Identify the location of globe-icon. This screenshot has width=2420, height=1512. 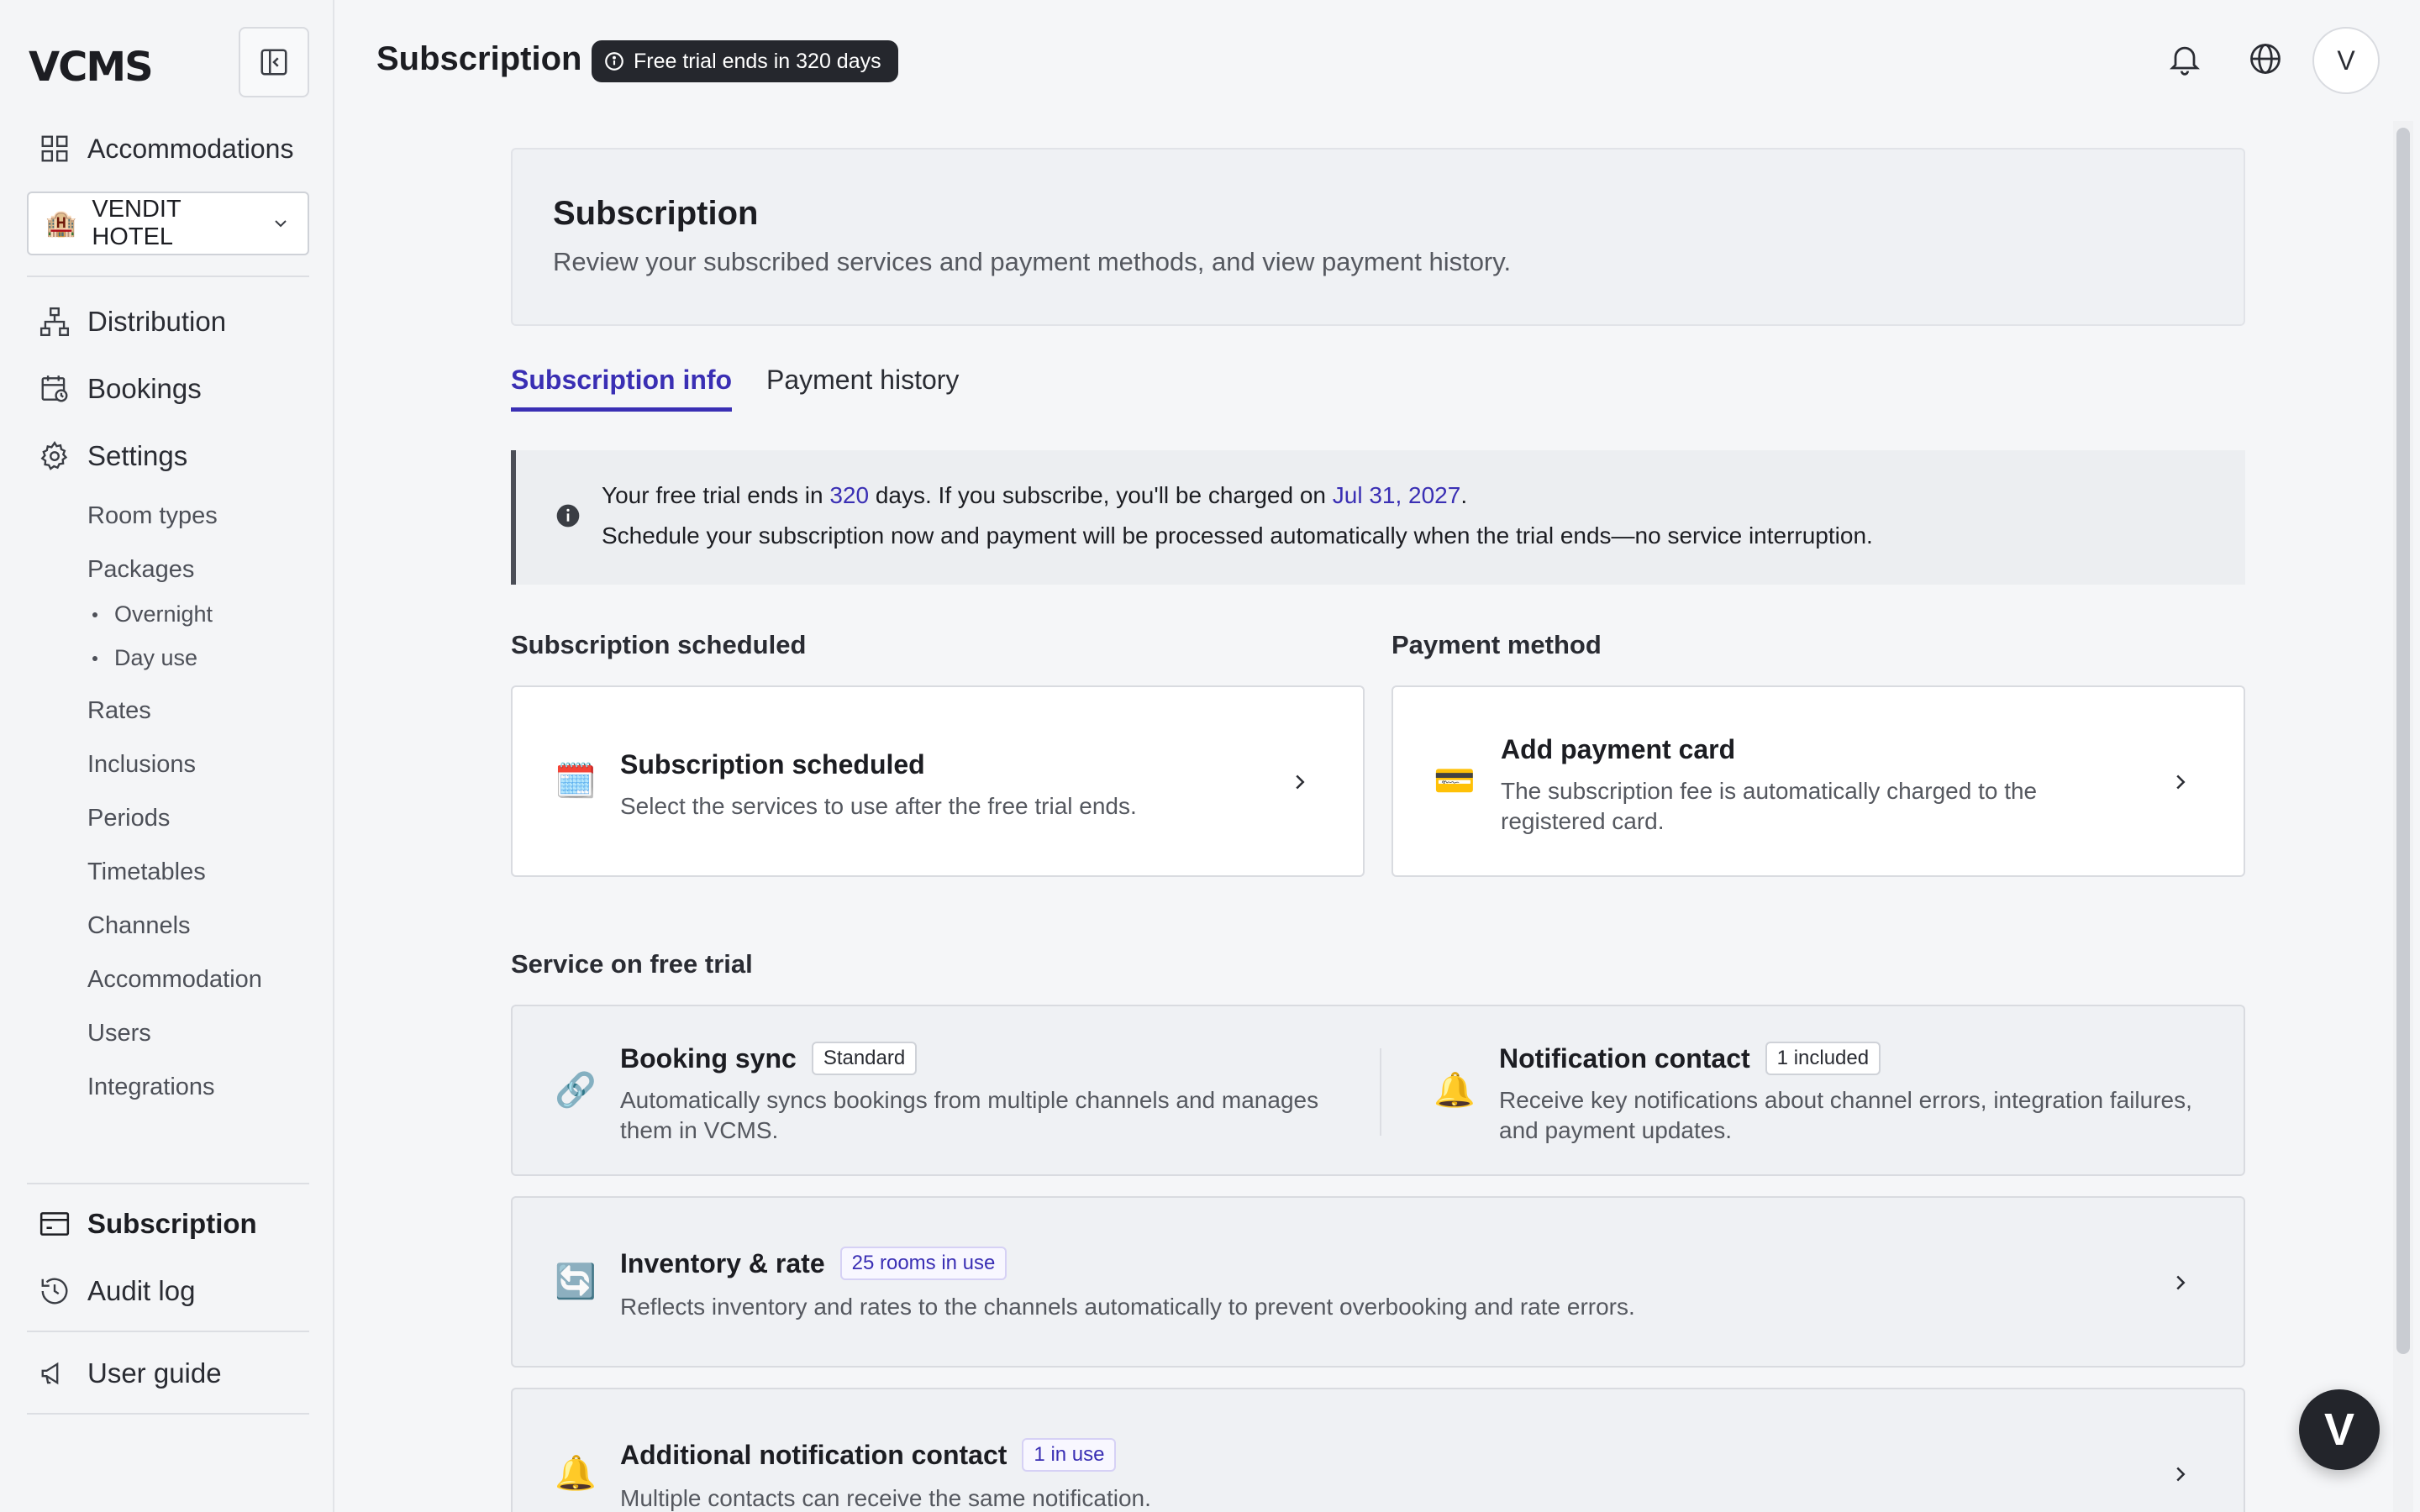
(2266, 58).